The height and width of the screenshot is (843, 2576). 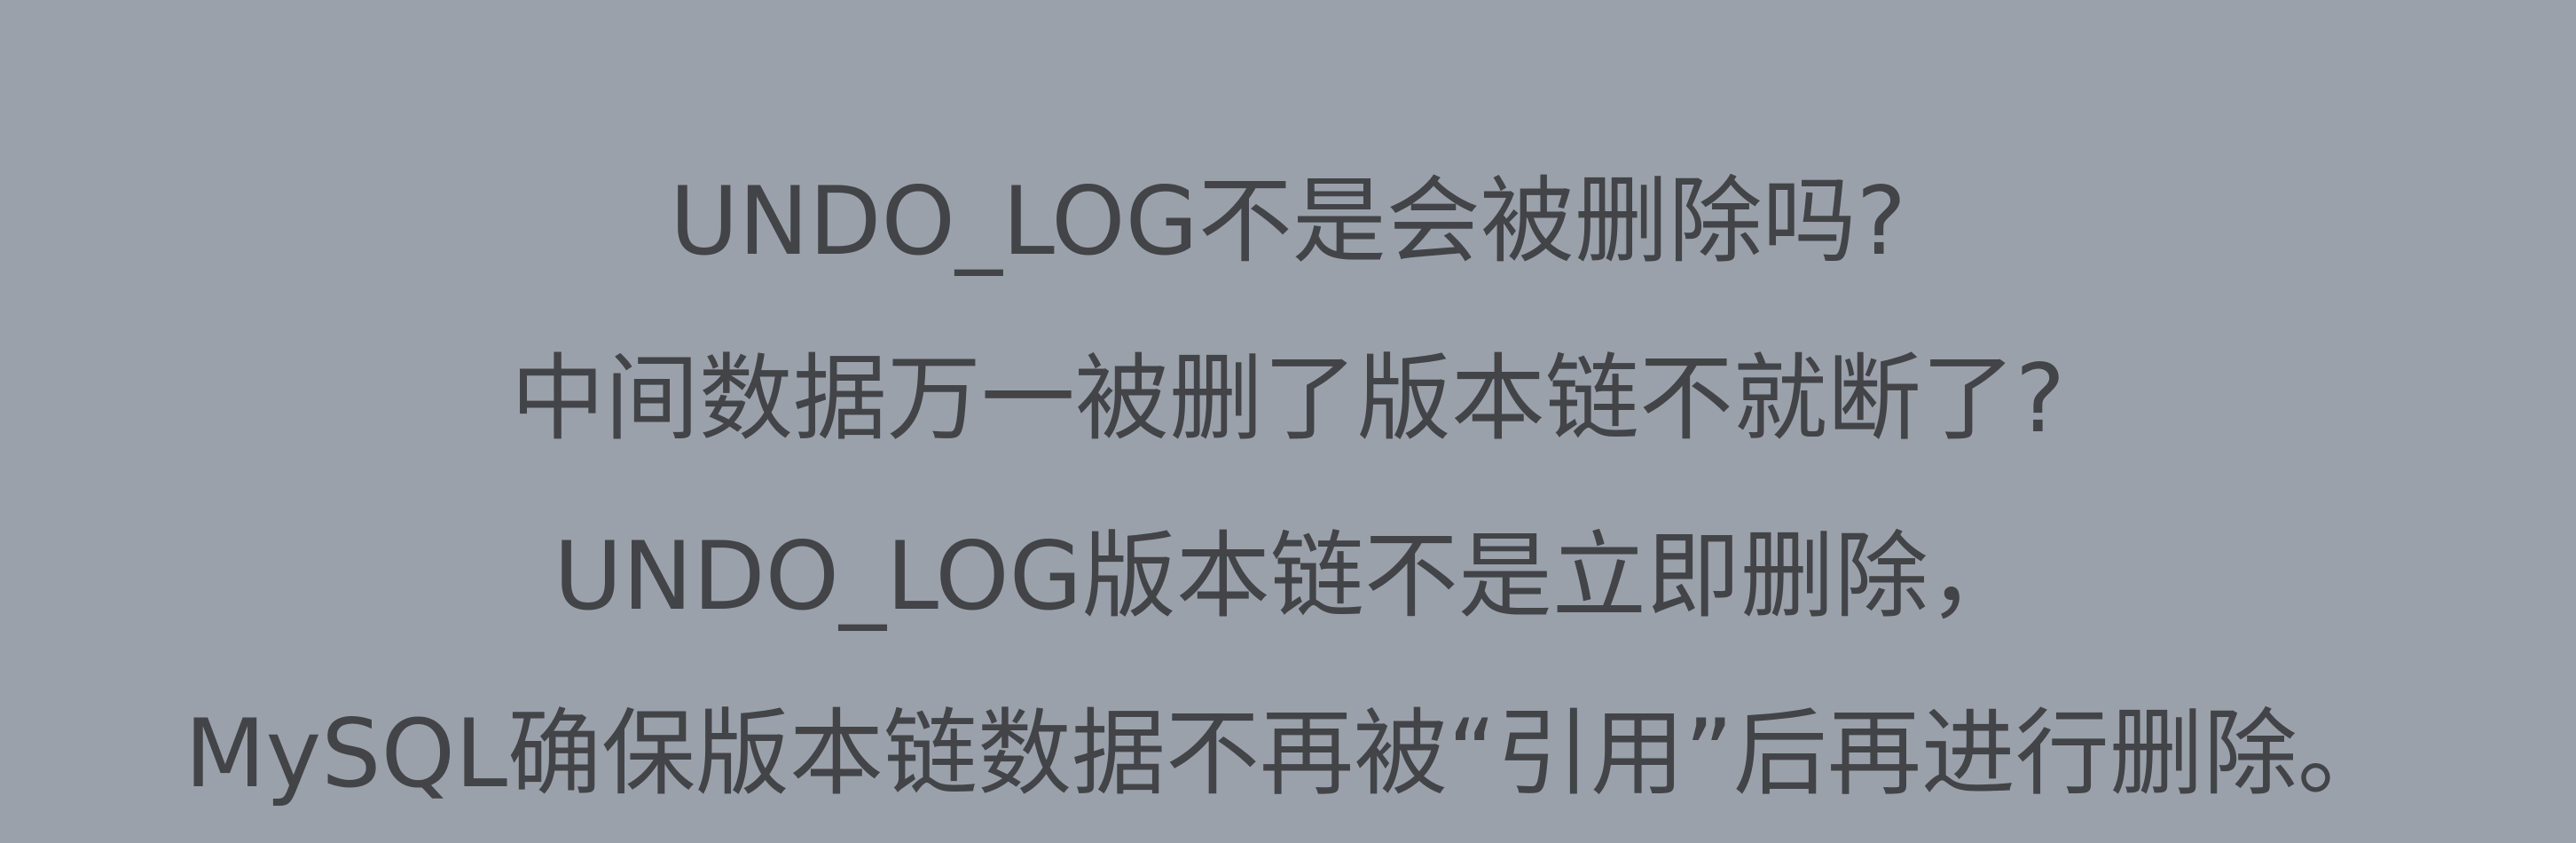 I want to click on answer-line-2: MySQL确保版本链数据不再被“引用”后再进行删除。, so click(x=1288, y=753).